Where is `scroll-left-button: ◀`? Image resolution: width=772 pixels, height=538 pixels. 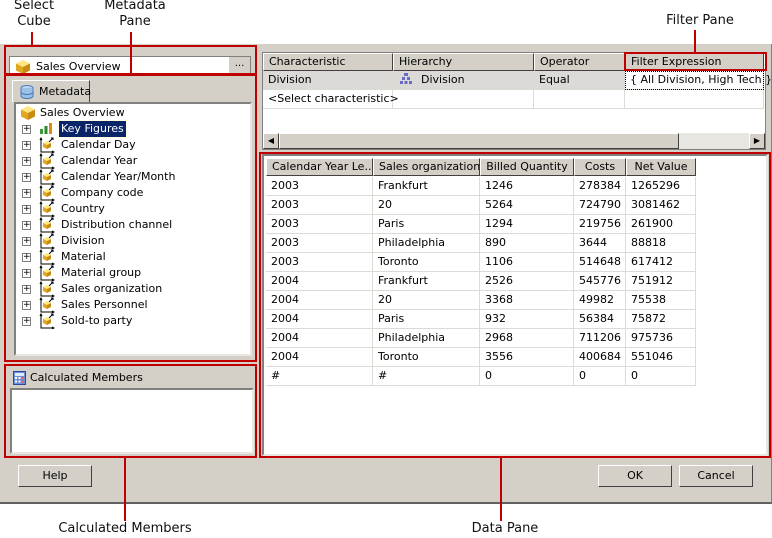 scroll-left-button: ◀ is located at coordinates (271, 141).